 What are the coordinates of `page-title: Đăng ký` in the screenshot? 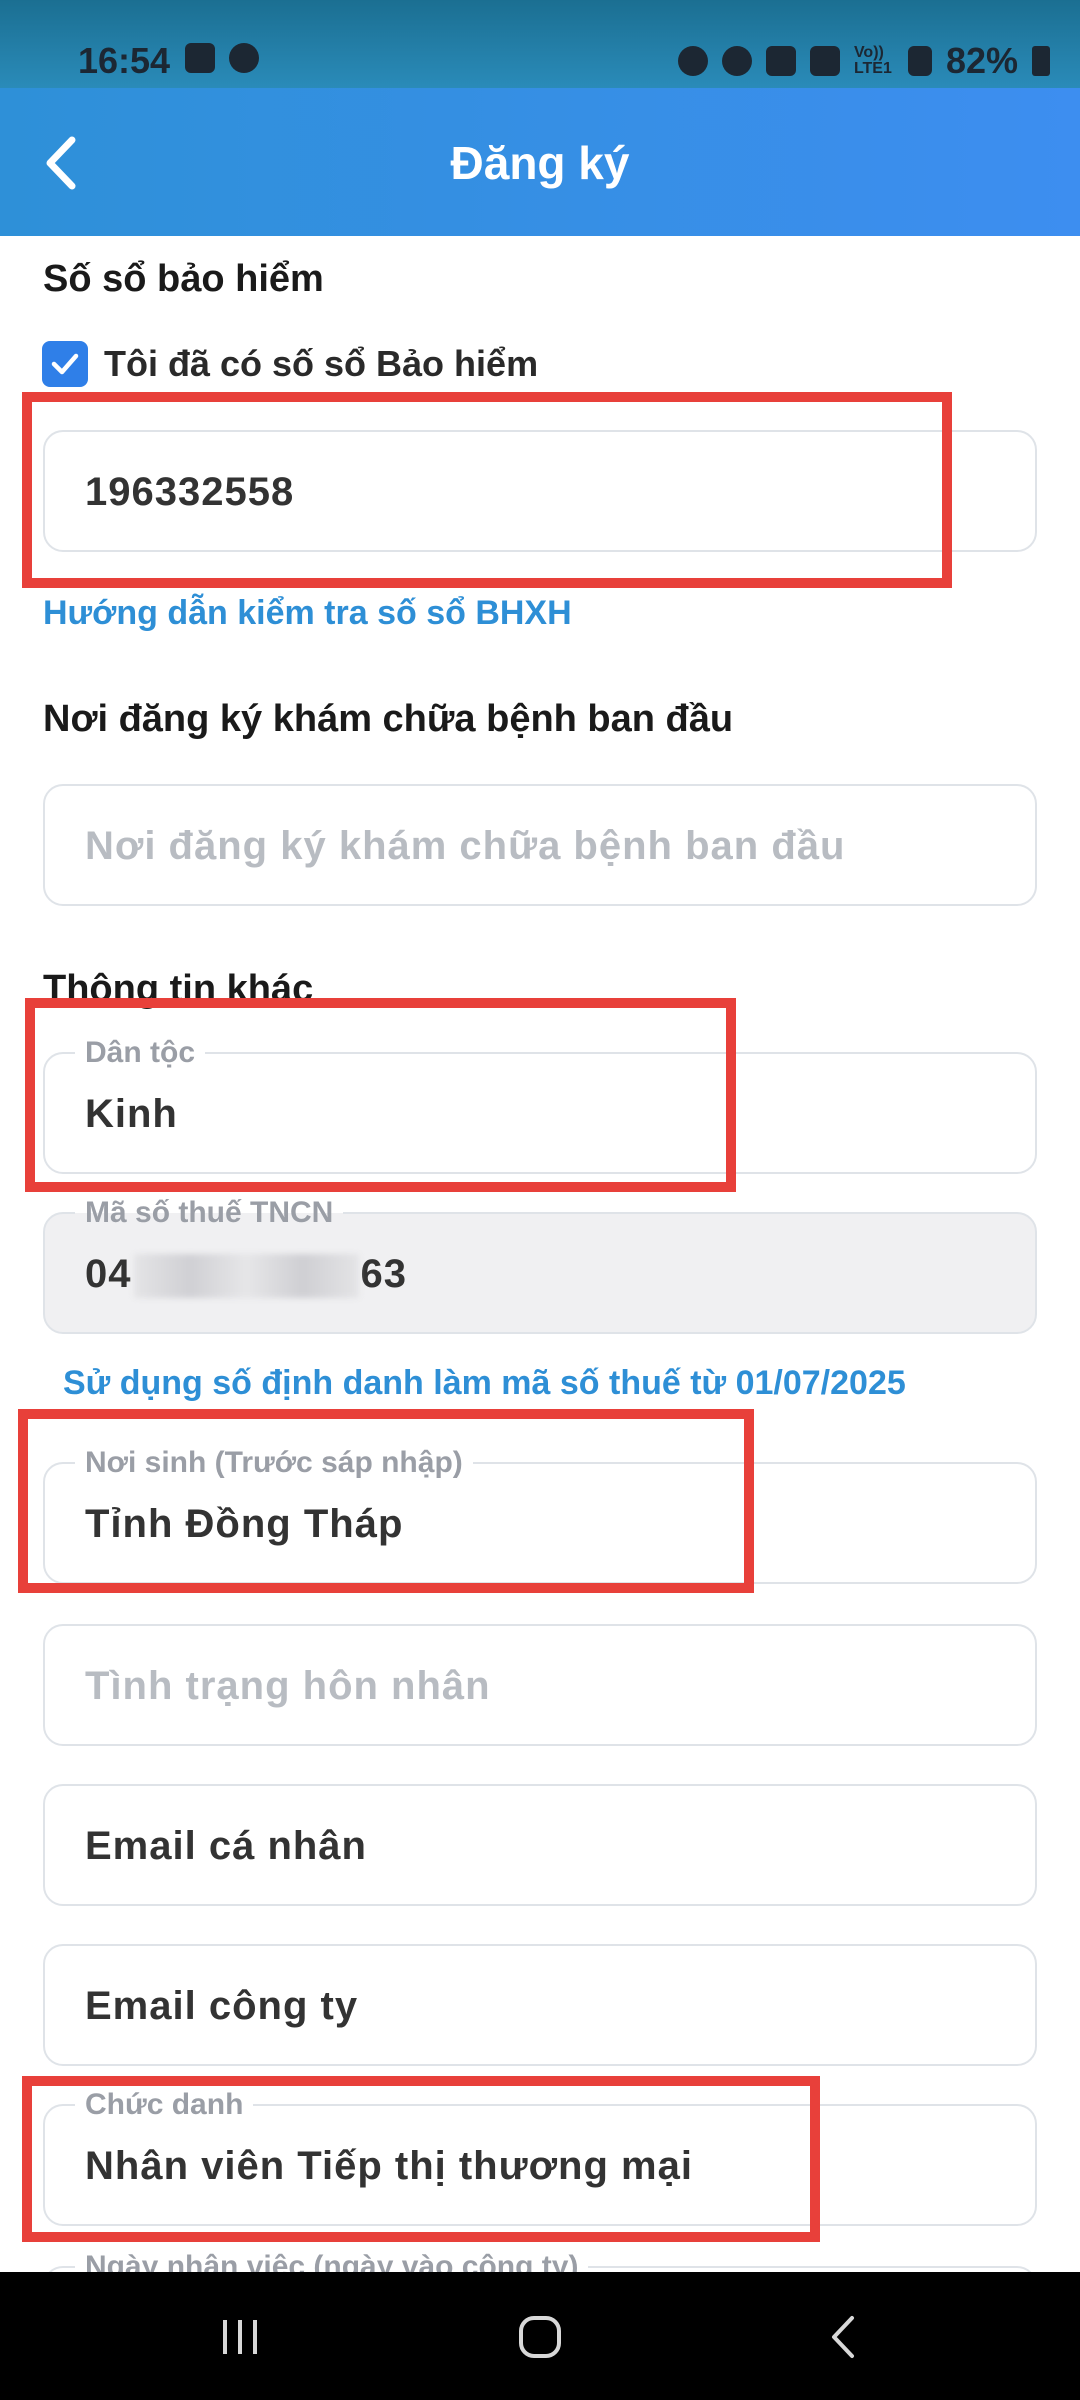 It's located at (540, 163).